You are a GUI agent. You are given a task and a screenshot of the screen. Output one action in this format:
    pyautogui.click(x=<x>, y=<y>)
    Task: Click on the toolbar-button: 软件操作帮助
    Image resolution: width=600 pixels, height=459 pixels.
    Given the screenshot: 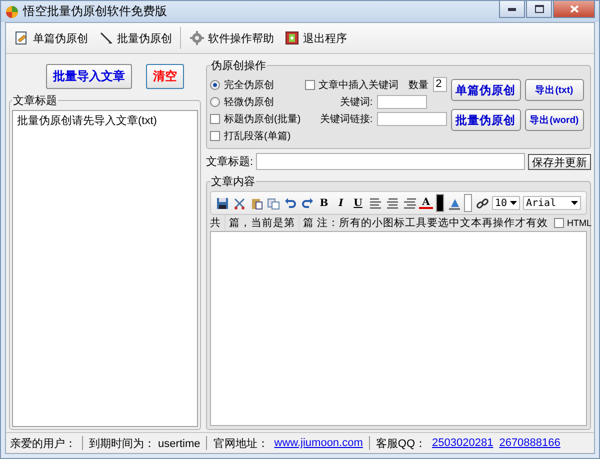 What is the action you would take?
    pyautogui.click(x=231, y=38)
    